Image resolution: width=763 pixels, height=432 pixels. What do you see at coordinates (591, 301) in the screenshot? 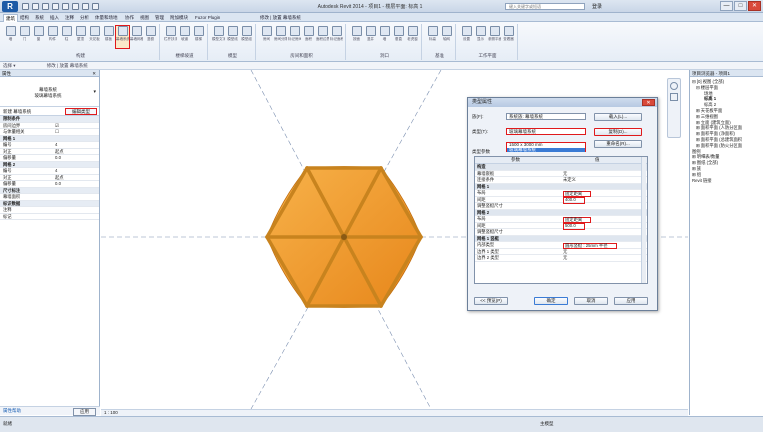
I see `cancel-button: 取消` at bounding box center [591, 301].